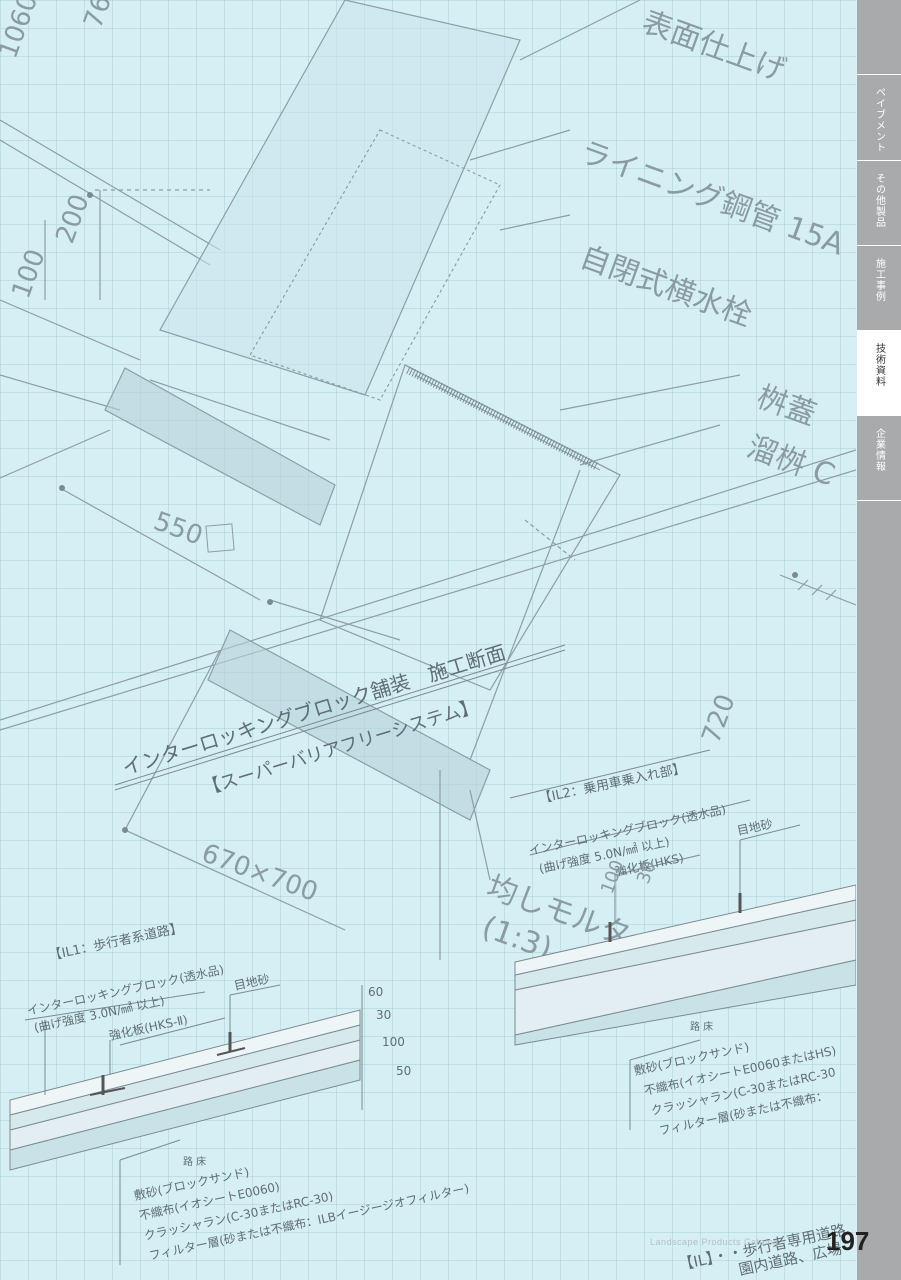 This screenshot has width=901, height=1280. I want to click on tab-technical-data-label: 技術資料, so click(879, 365).